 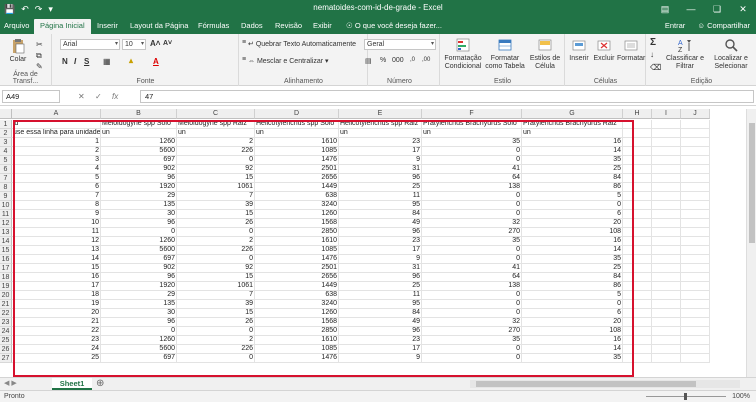 I want to click on cell-c6: 92, so click(x=216, y=169).